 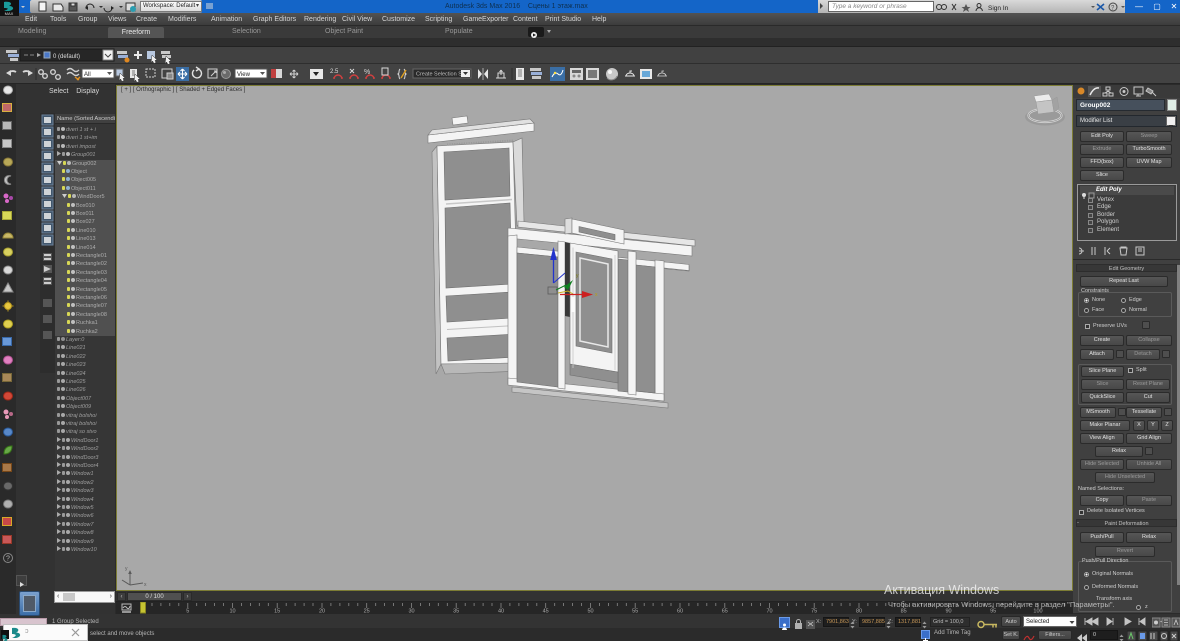 I want to click on svg-text: 55, so click(x=635, y=612).